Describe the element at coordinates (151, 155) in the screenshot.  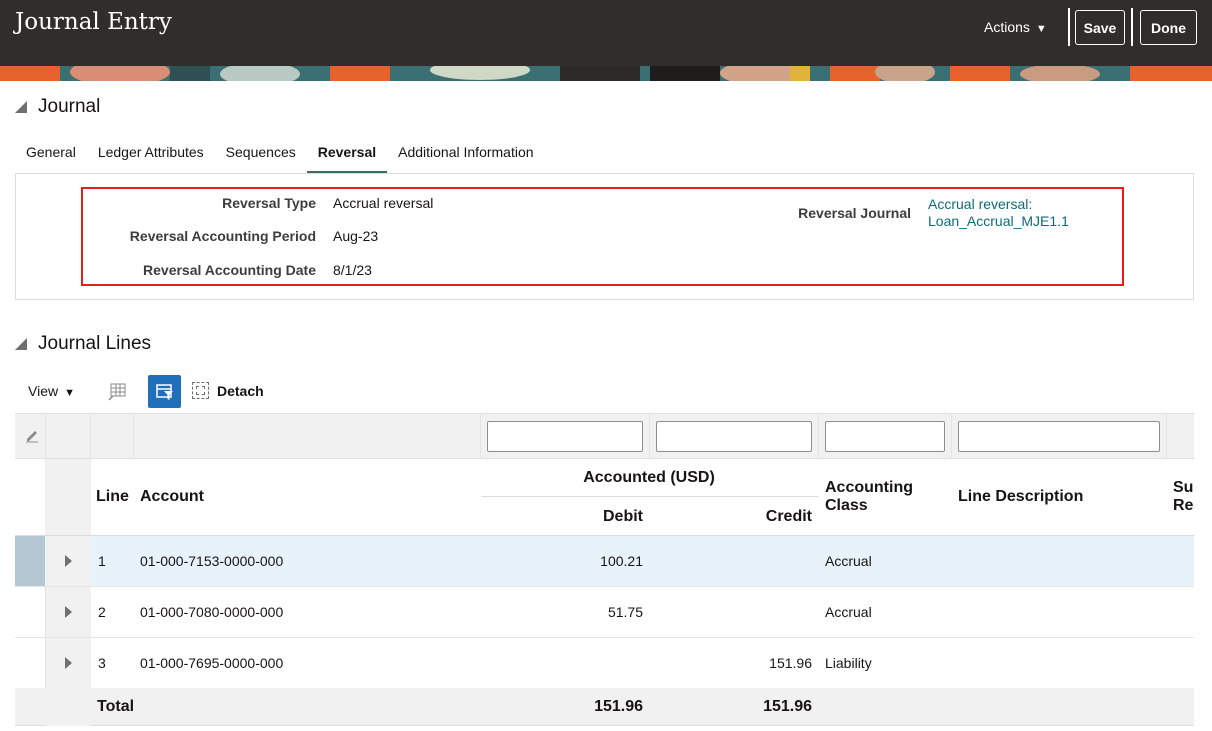
I see `tab-ledger-attributes: Ledger Attributes` at that location.